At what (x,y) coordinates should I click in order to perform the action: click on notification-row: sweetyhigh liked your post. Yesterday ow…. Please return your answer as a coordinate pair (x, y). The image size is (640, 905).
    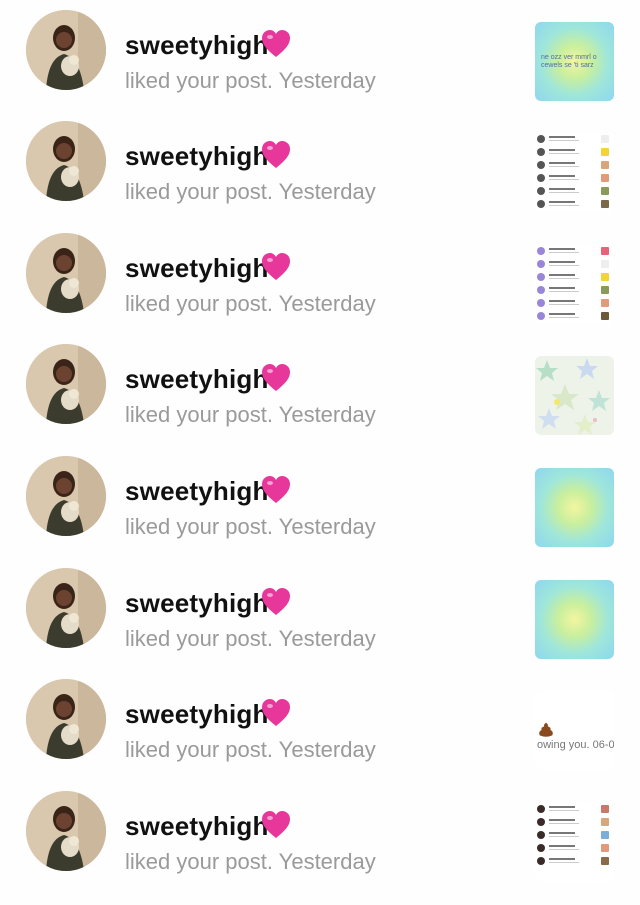
    Looking at the image, I should click on (320, 736).